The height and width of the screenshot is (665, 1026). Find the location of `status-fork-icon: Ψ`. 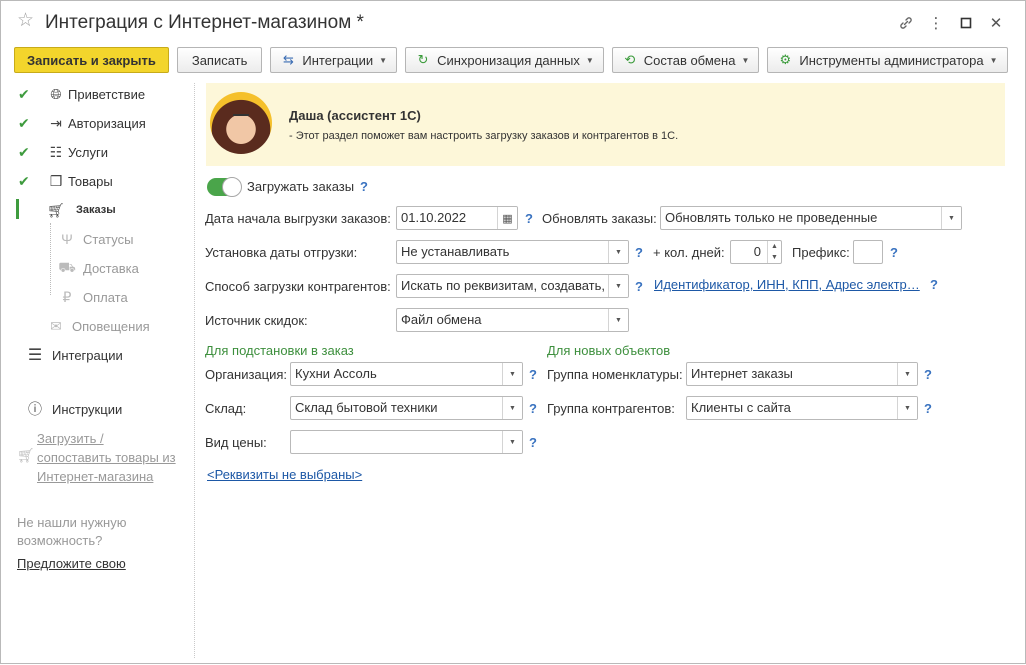

status-fork-icon: Ψ is located at coordinates (67, 239).